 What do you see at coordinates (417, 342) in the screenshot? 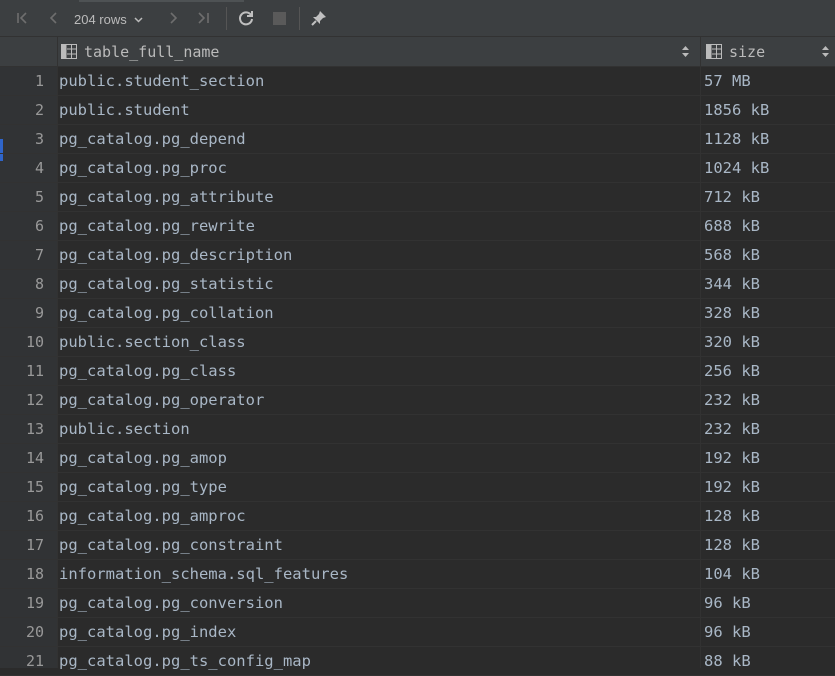
I see `table-row: 10 public.section_class 320 kB` at bounding box center [417, 342].